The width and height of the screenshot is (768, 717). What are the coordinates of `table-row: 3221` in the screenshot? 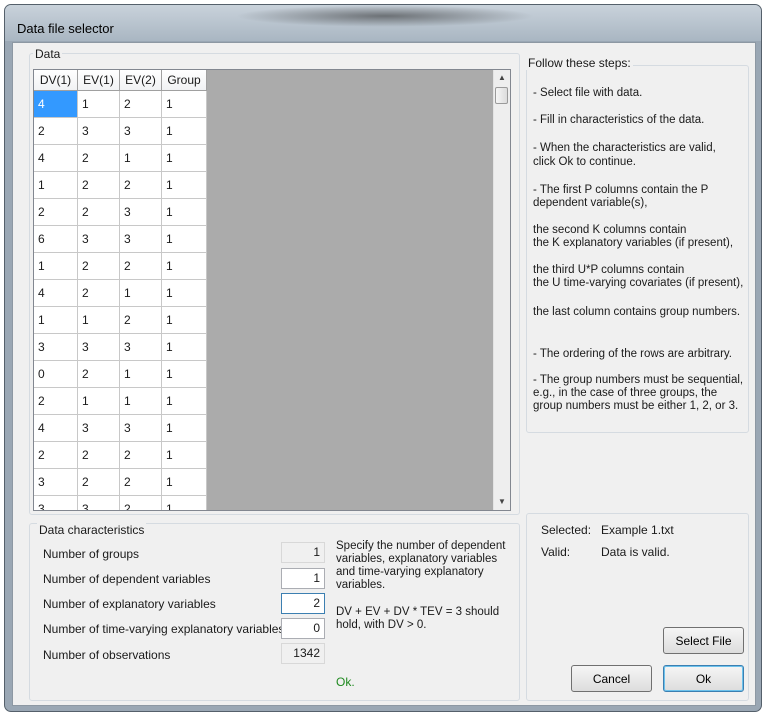 It's located at (120, 482).